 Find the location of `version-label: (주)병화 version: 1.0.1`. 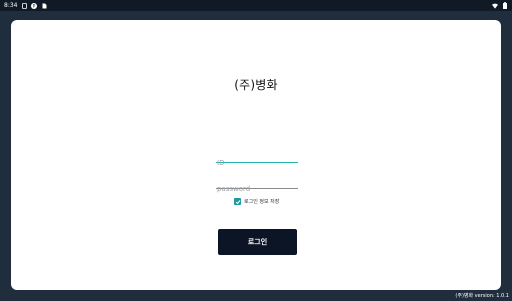

version-label: (주)병화 version: 1.0.1 is located at coordinates (482, 296).